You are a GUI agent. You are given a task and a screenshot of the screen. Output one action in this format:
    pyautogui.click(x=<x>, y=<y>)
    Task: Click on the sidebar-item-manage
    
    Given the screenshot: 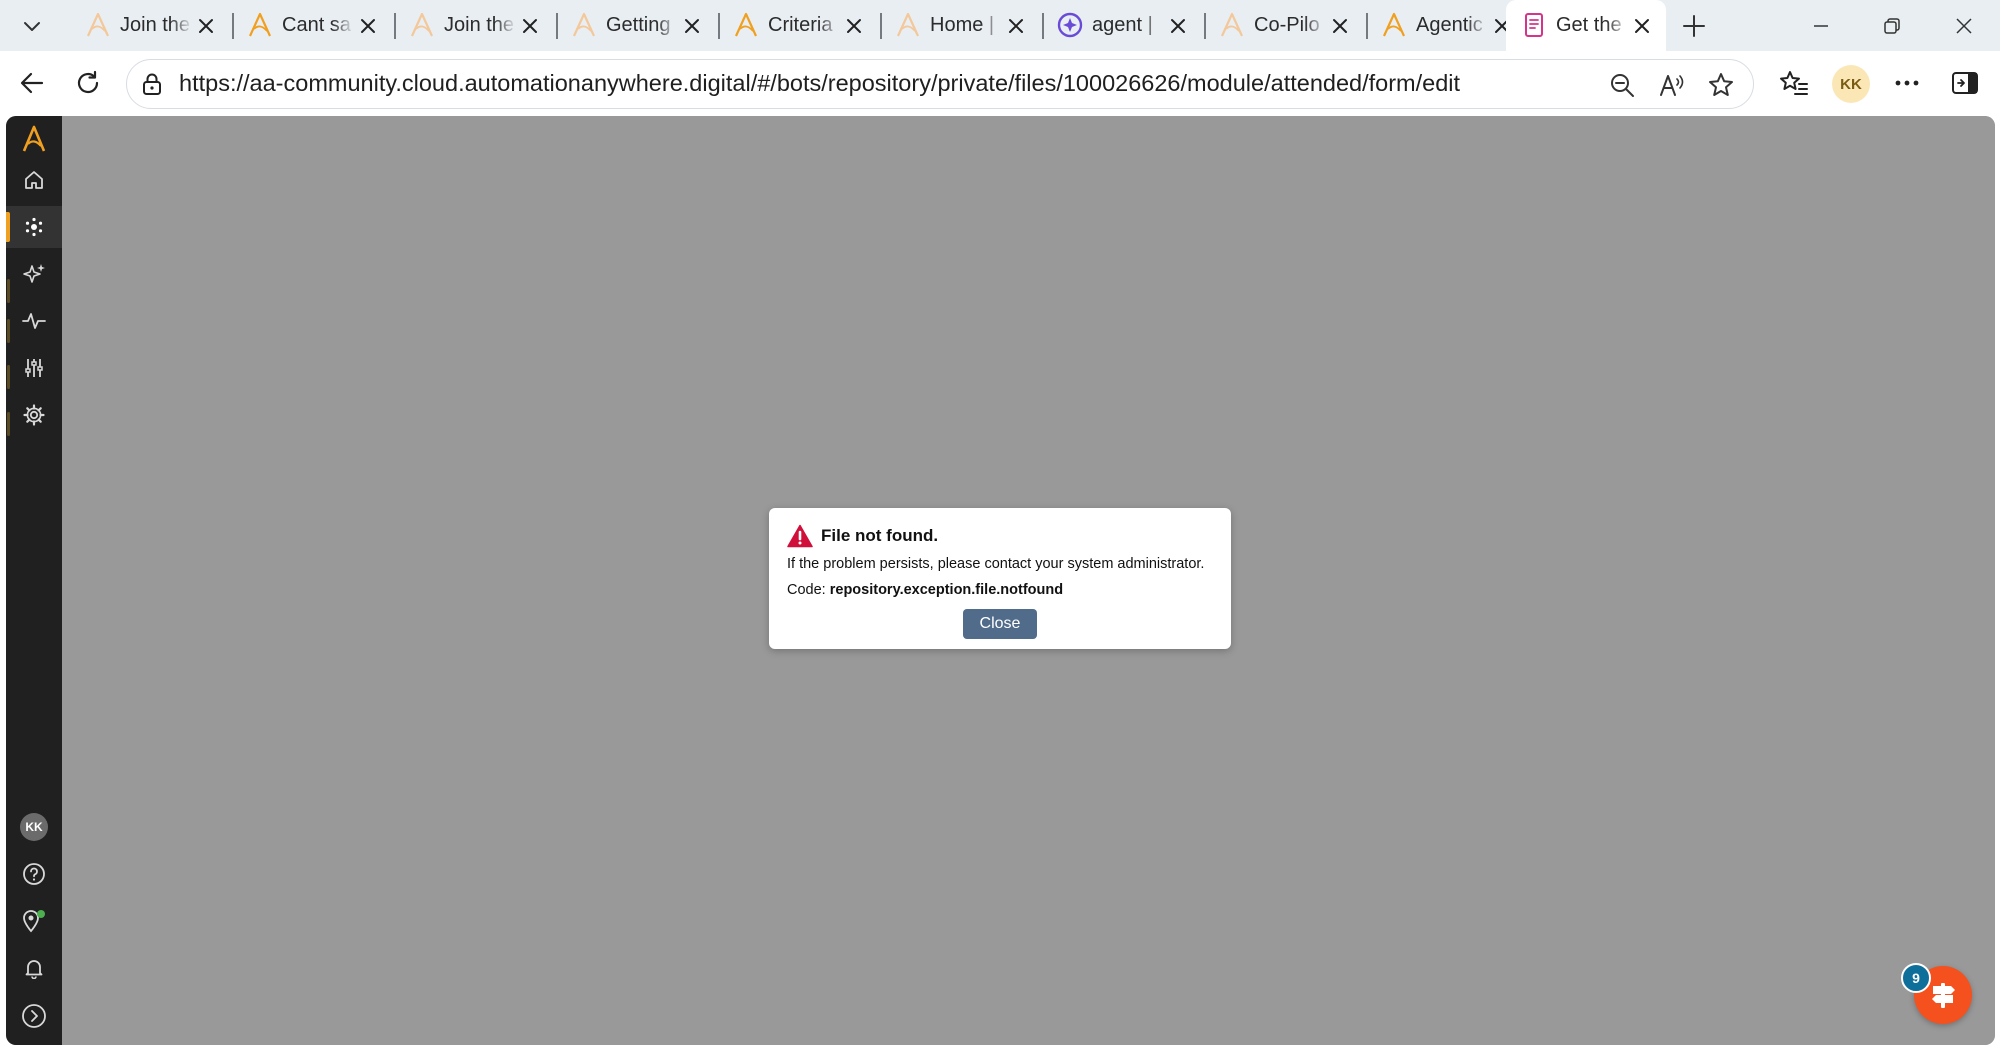 What is the action you would take?
    pyautogui.click(x=34, y=368)
    